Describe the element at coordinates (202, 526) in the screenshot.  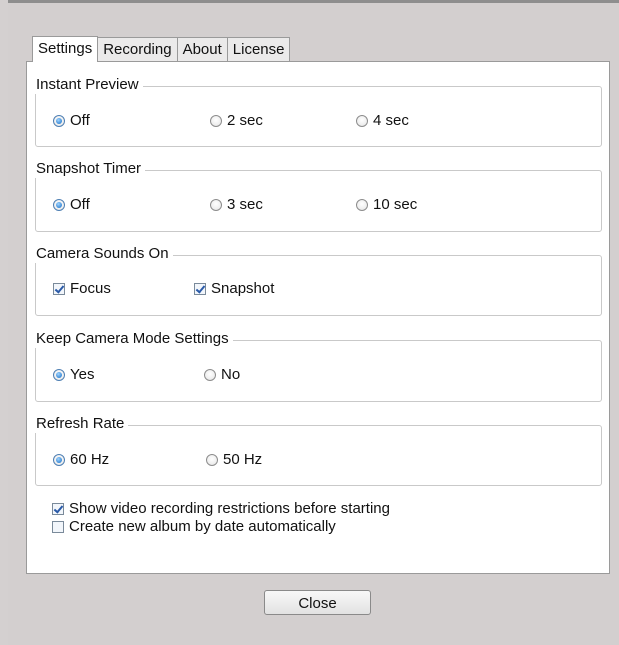
I see `checkbox-label: Create new album by date automatically` at that location.